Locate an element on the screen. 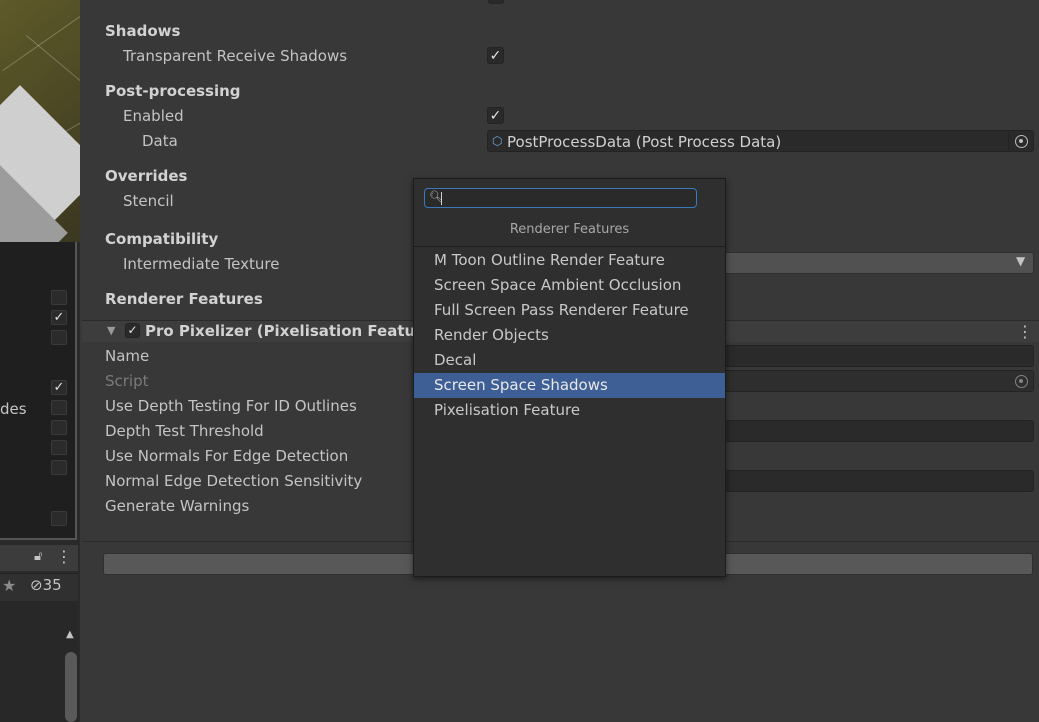 The height and width of the screenshot is (722, 1039). object-picker-button is located at coordinates (1020, 141).